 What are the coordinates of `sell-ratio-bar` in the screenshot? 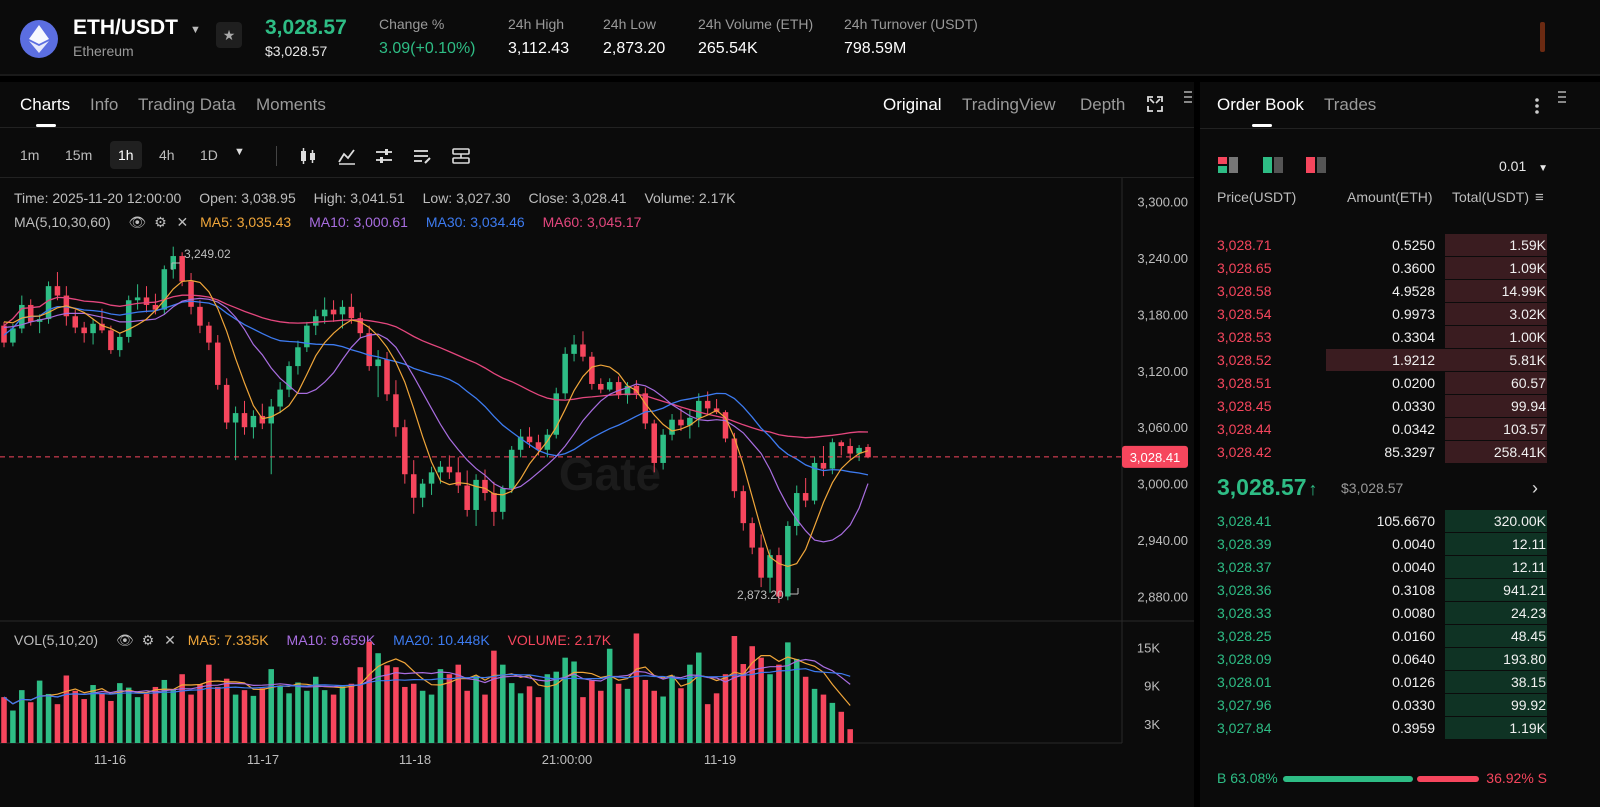 It's located at (1448, 779).